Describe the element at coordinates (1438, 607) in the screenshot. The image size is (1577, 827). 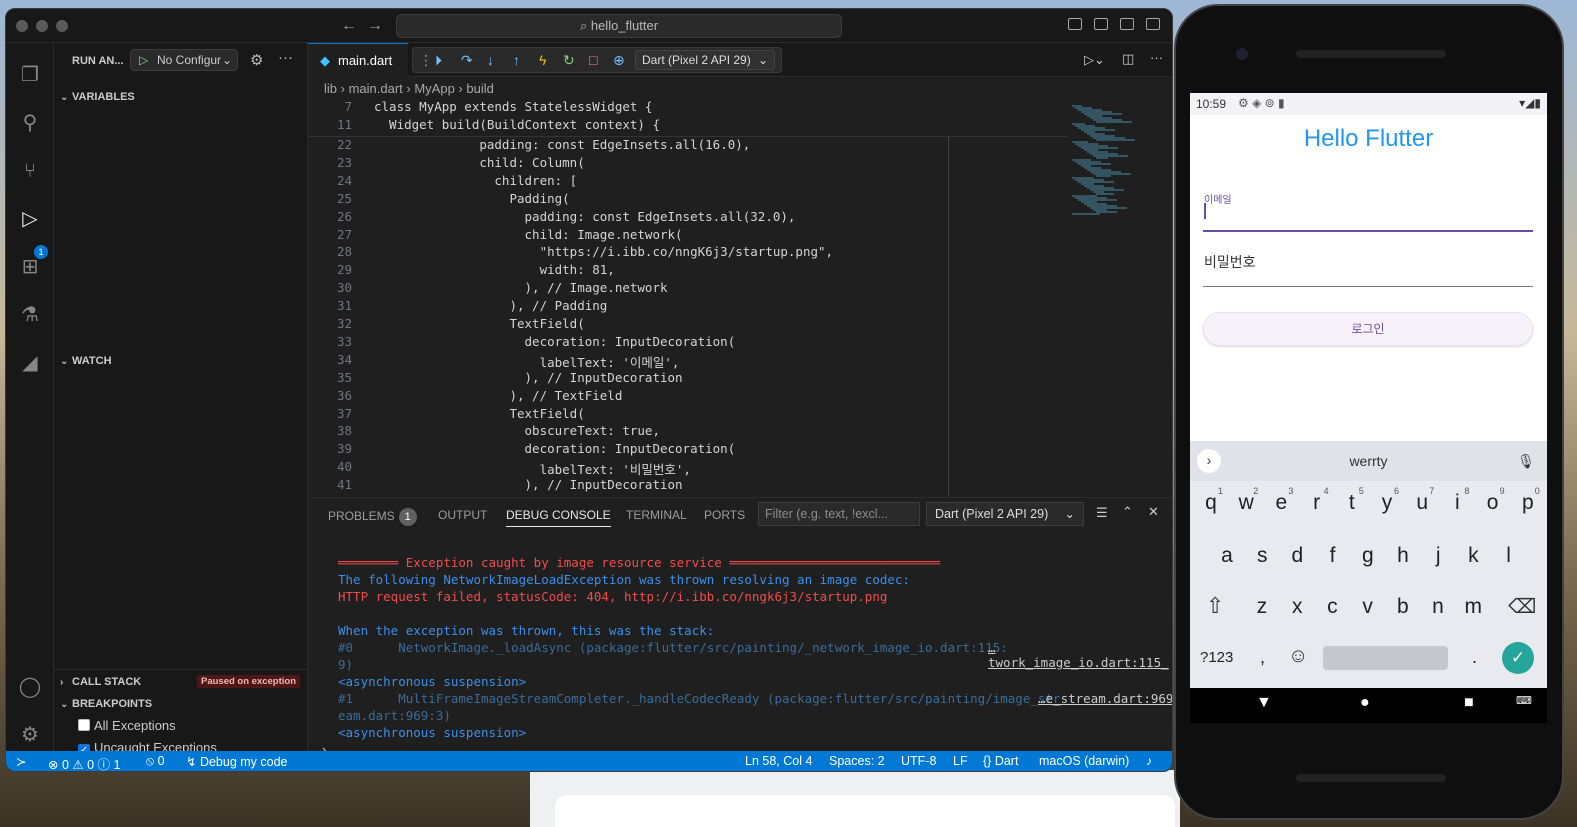
I see `key-n: n` at that location.